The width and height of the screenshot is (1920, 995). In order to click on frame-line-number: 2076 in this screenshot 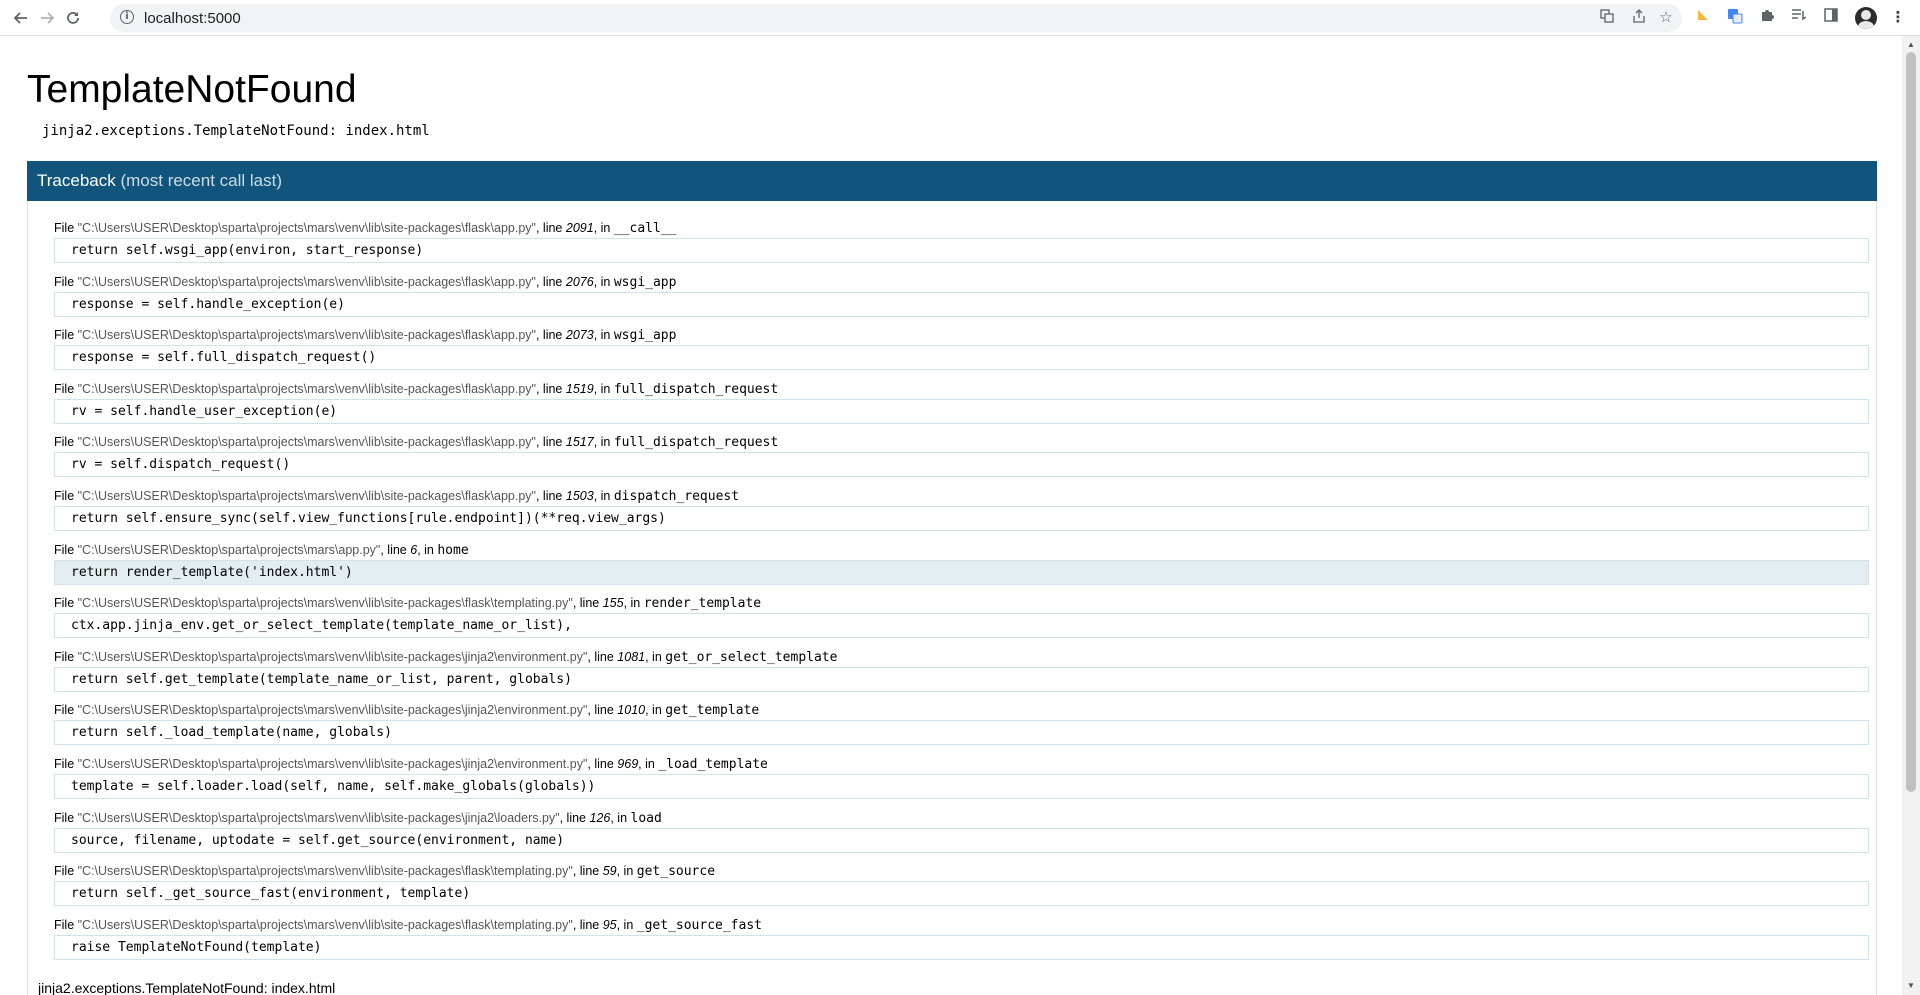, I will do `click(579, 281)`.